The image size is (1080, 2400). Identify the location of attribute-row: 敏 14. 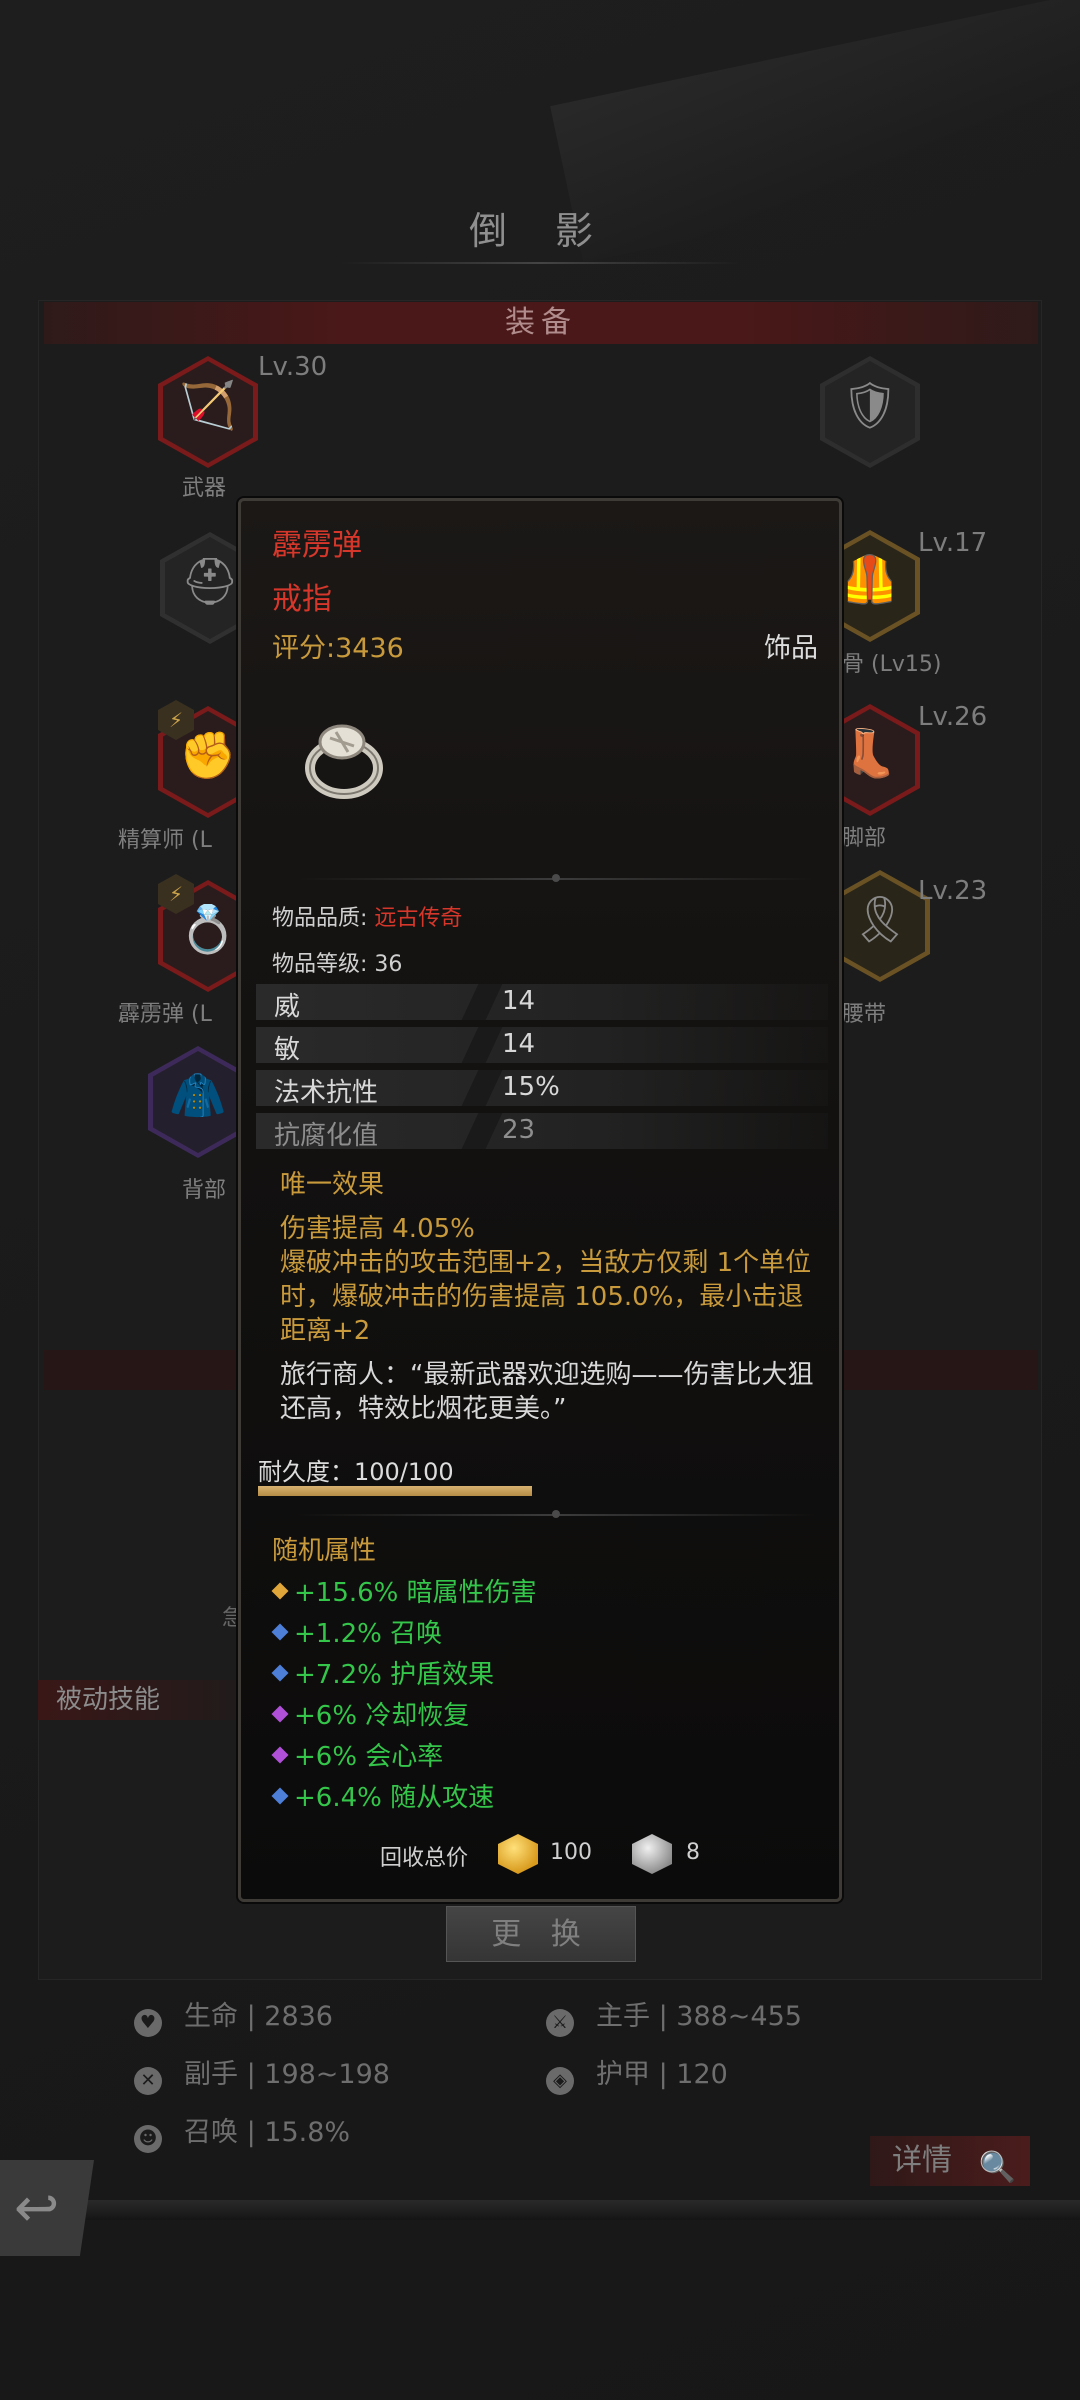
(542, 1046).